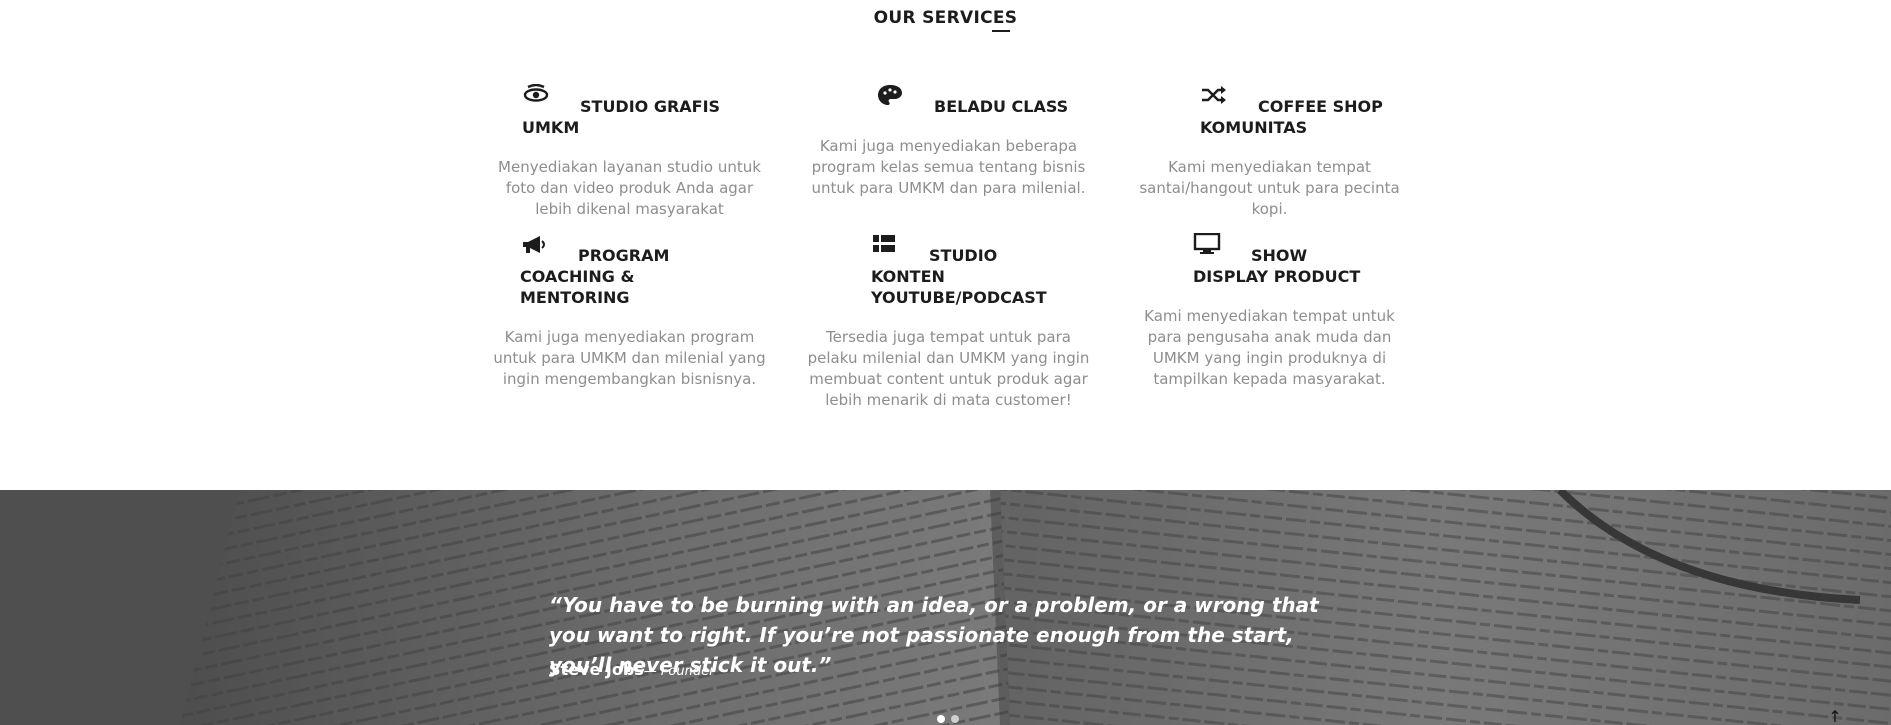  Describe the element at coordinates (1214, 95) in the screenshot. I see `shuffle-icon` at that location.